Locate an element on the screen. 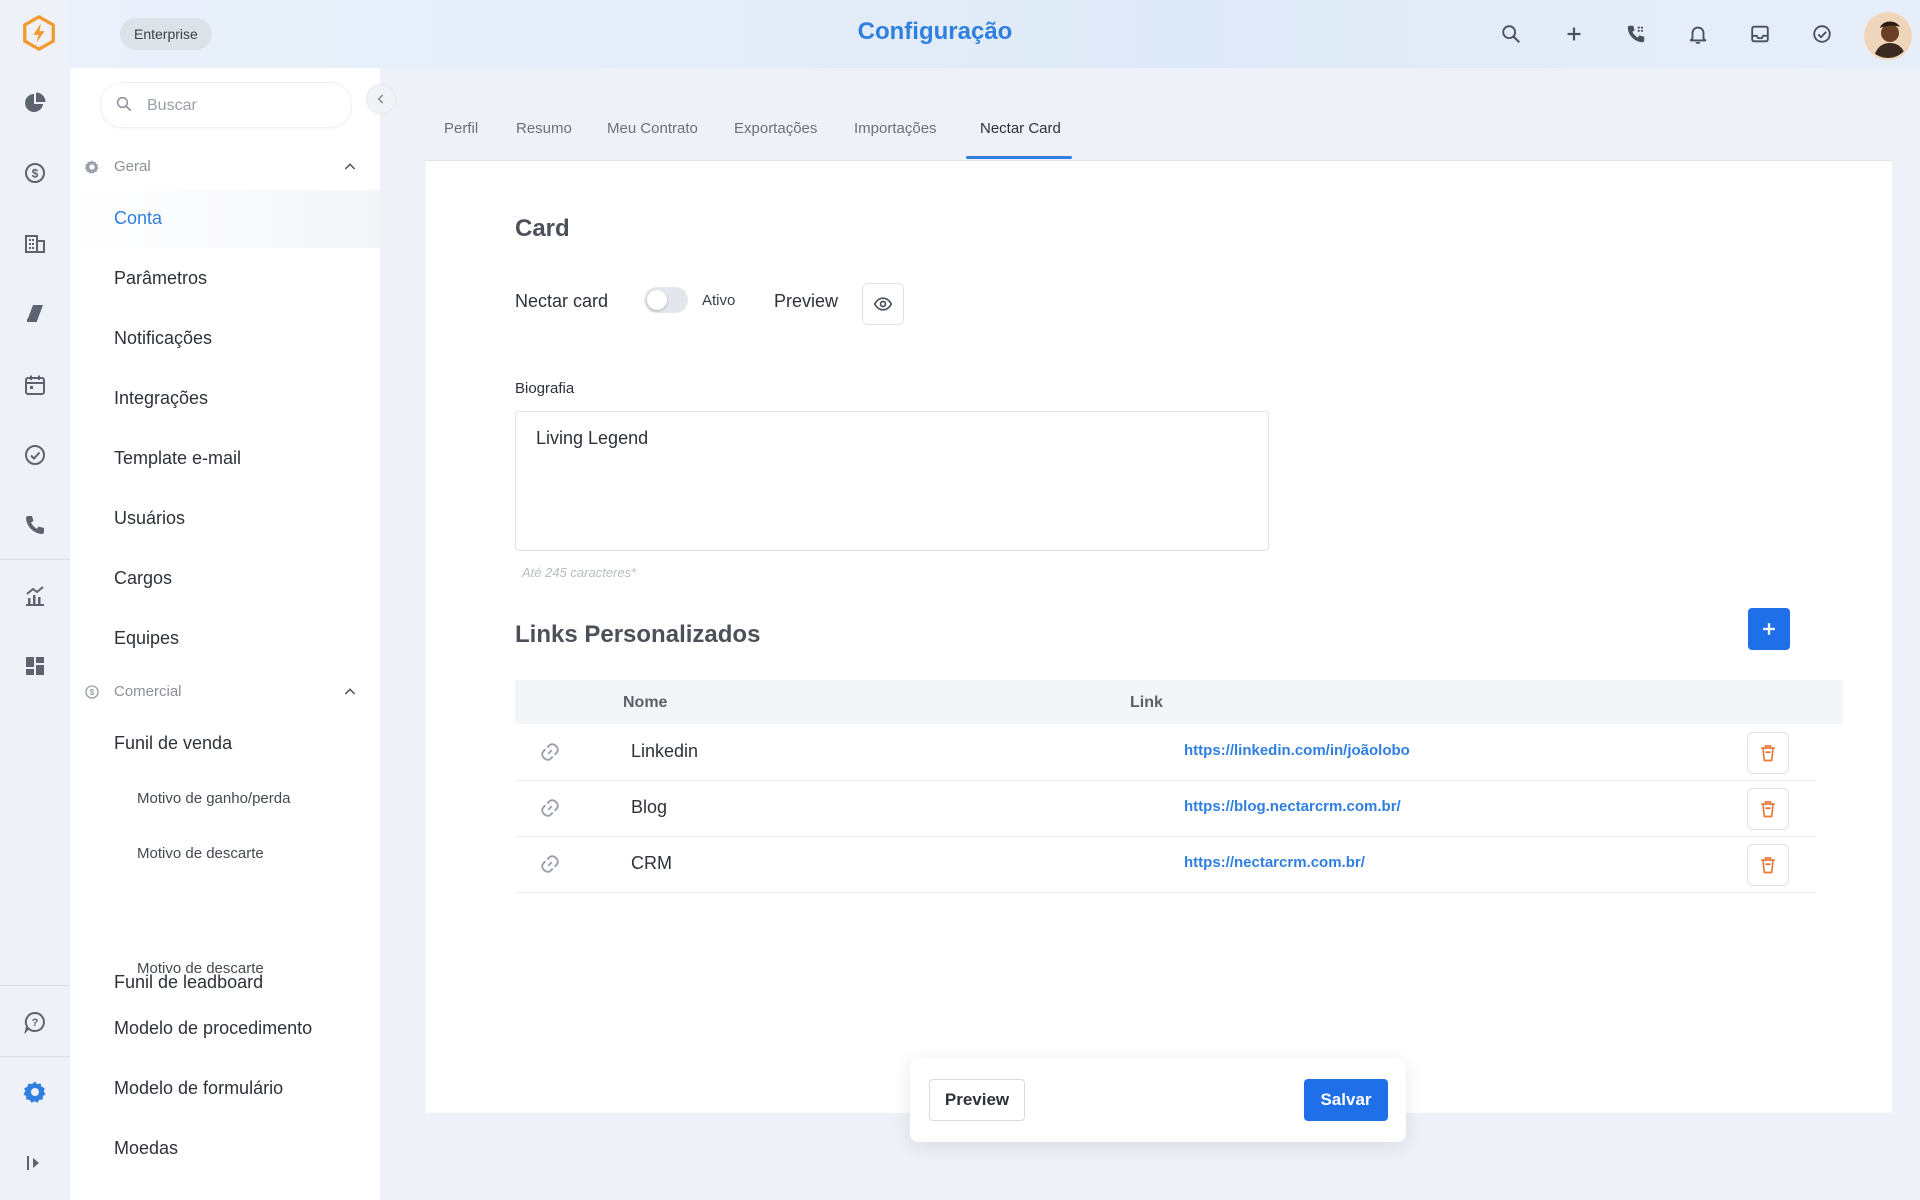 The width and height of the screenshot is (1920, 1200). dashboard-icon is located at coordinates (35, 666).